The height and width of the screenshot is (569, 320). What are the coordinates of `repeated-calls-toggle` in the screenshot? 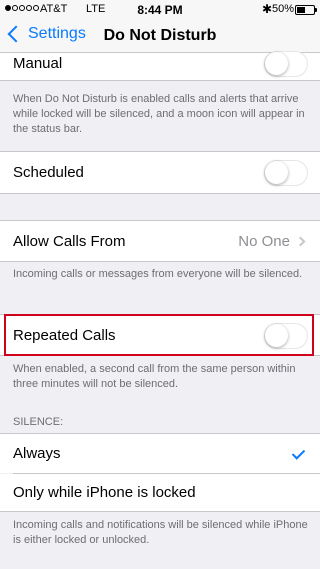 It's located at (286, 336).